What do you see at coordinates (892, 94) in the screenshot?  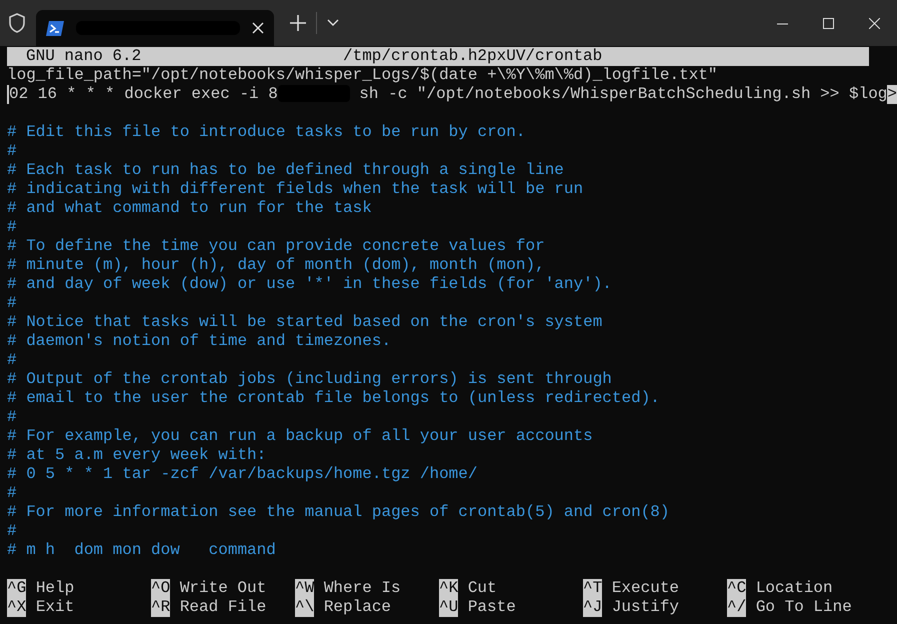 I see `overflow-marker: >` at bounding box center [892, 94].